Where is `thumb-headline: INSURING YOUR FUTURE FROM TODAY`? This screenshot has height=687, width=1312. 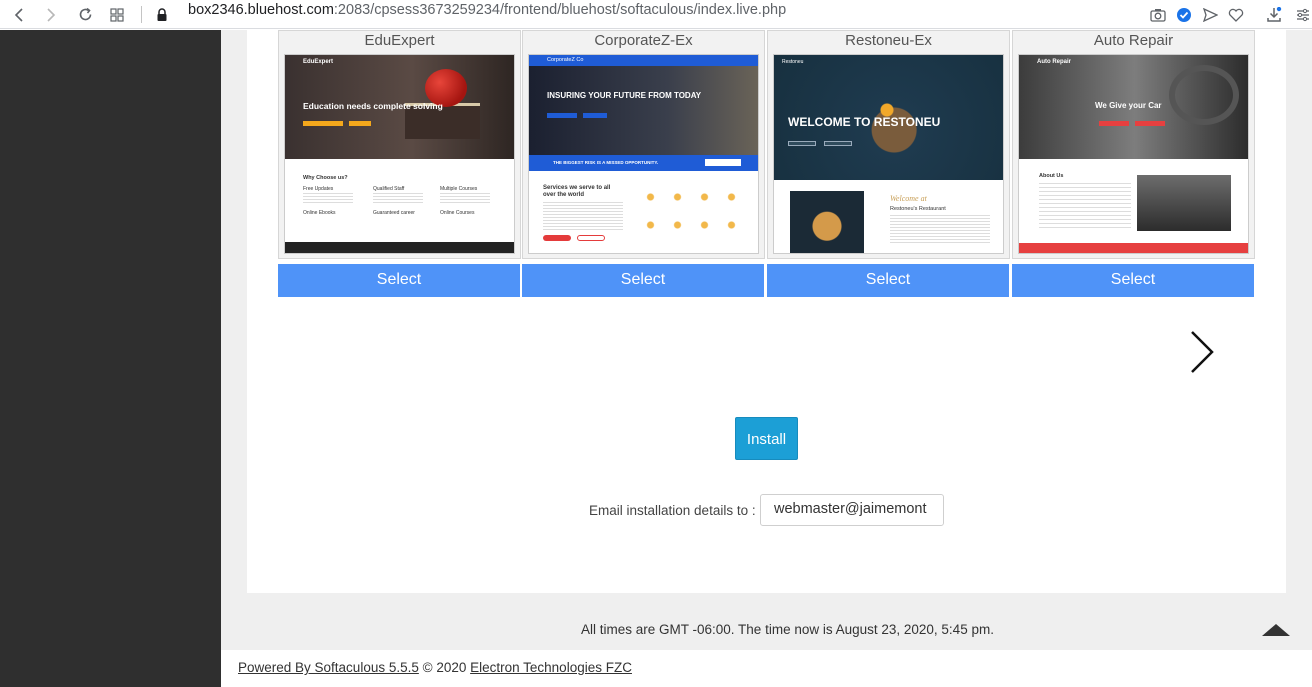 thumb-headline: INSURING YOUR FUTURE FROM TODAY is located at coordinates (624, 95).